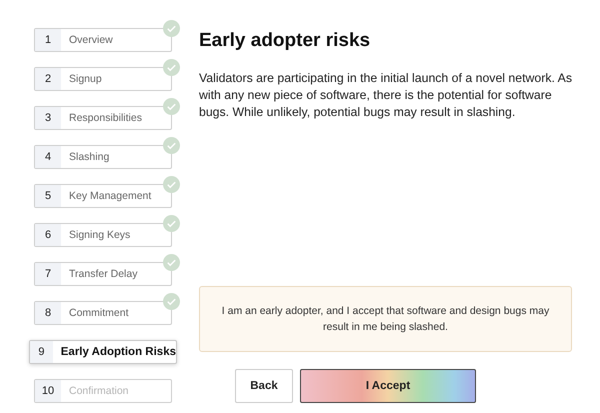 The image size is (600, 413). I want to click on step-label: Responsibilities, so click(105, 118).